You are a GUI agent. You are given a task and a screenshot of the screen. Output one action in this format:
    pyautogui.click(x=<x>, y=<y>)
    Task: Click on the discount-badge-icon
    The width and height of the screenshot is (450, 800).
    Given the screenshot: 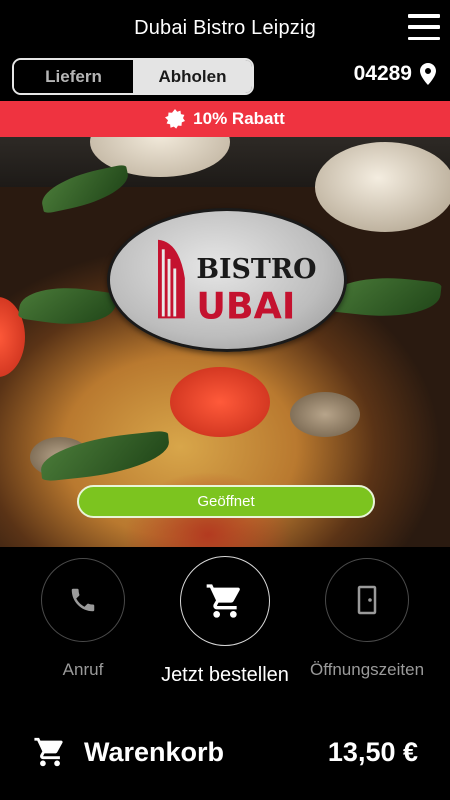 What is the action you would take?
    pyautogui.click(x=175, y=119)
    